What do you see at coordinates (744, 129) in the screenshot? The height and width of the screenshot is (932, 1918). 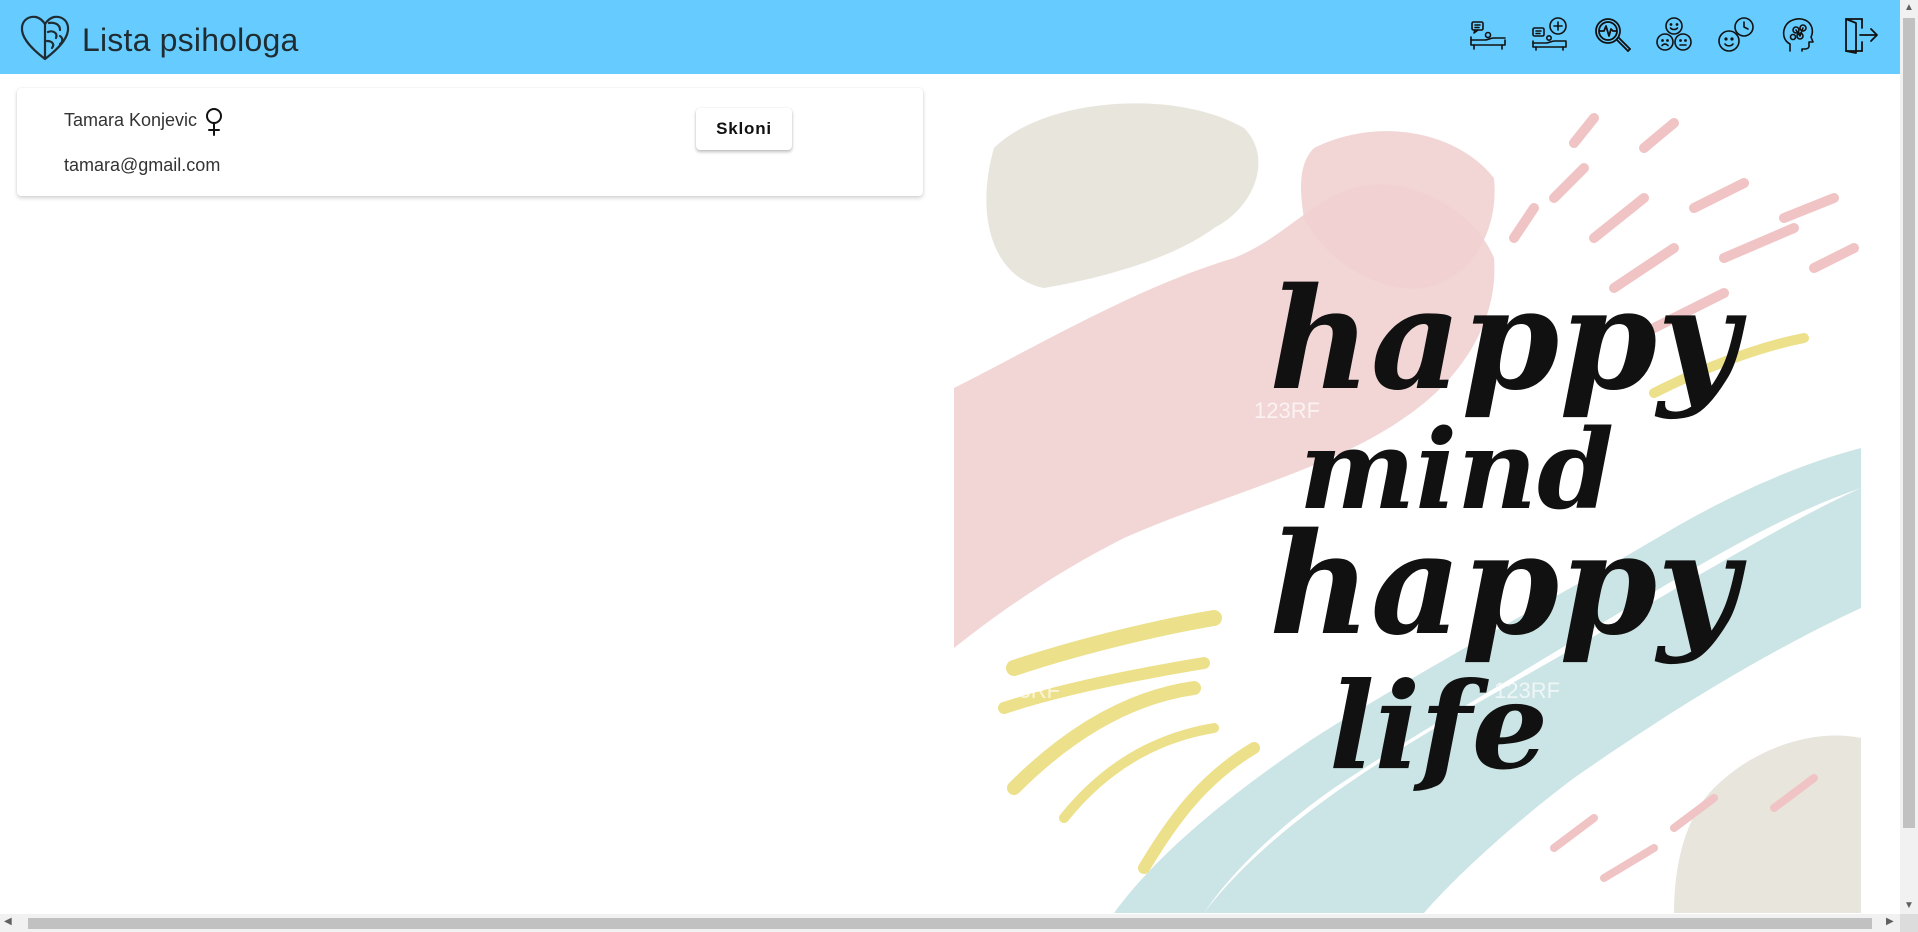 I see `decline-button: Skloni` at bounding box center [744, 129].